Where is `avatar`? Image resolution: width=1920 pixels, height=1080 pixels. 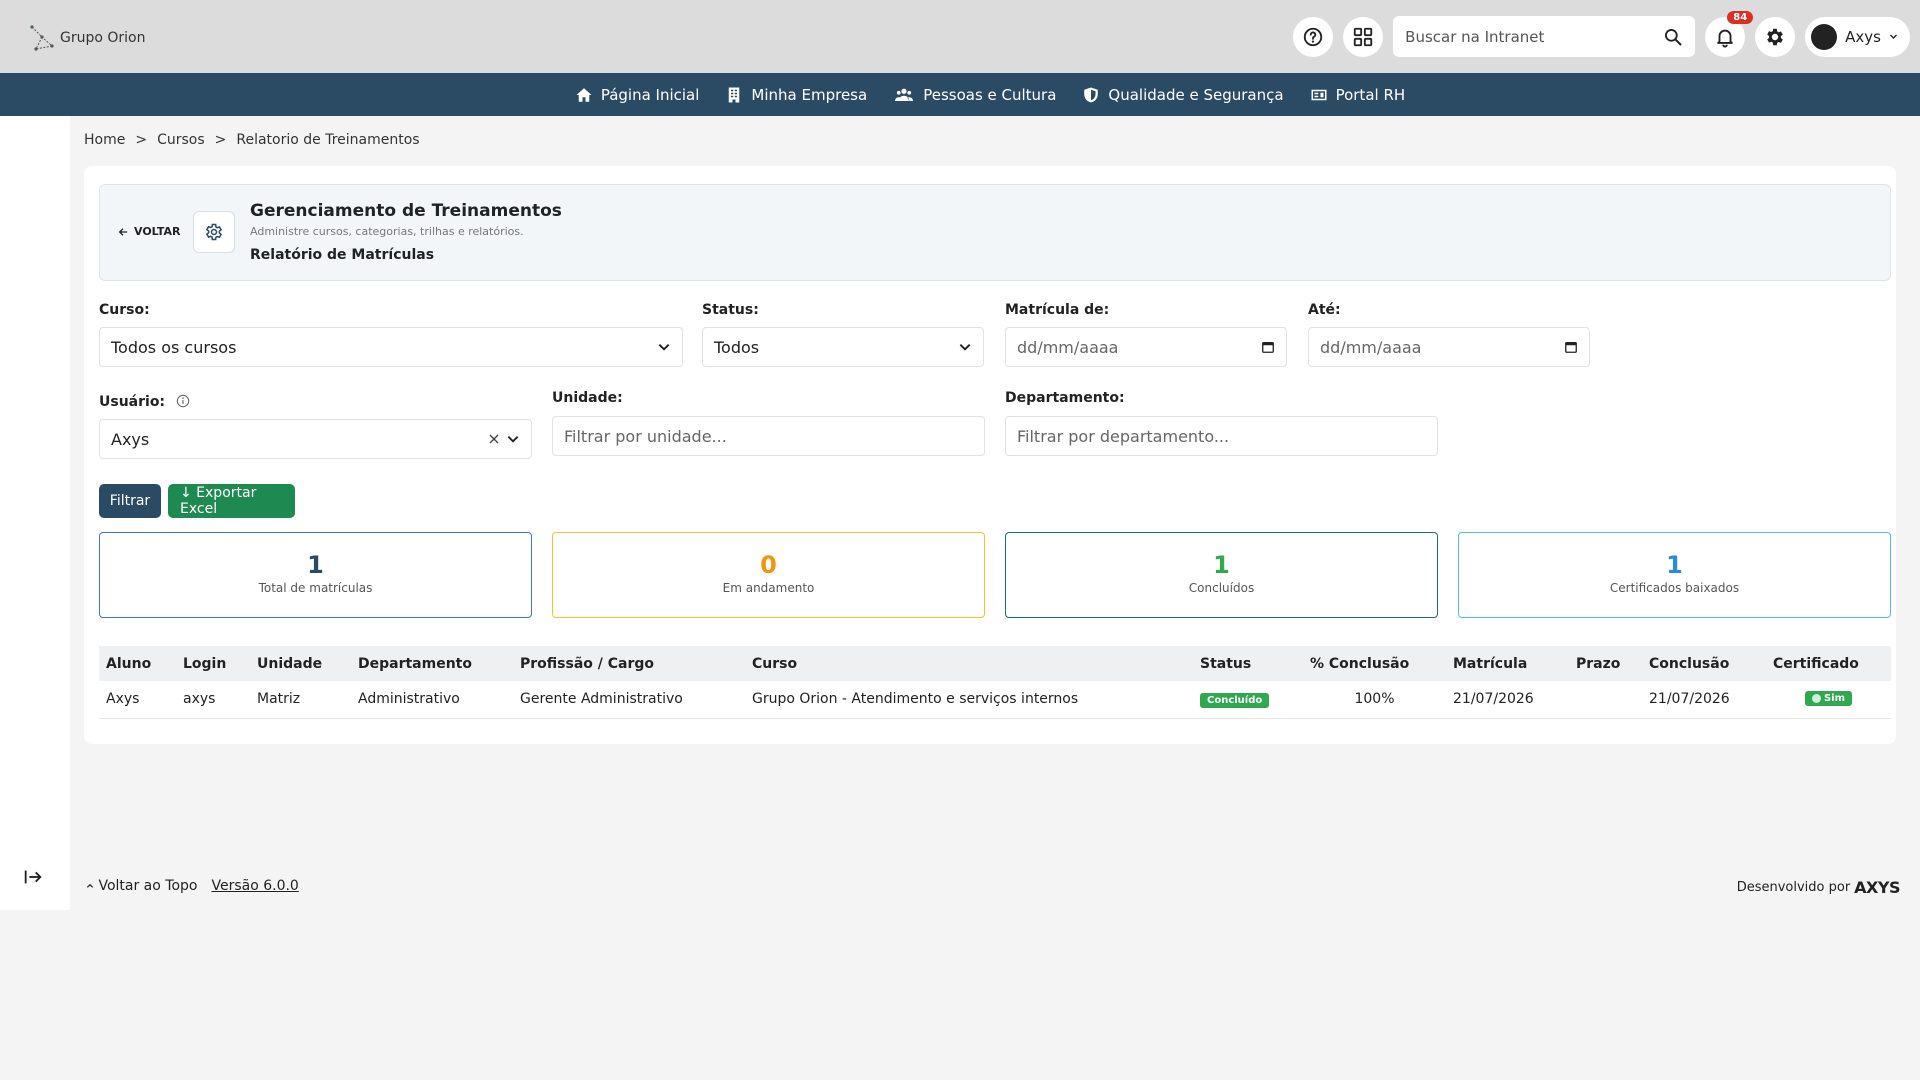
avatar is located at coordinates (1824, 36).